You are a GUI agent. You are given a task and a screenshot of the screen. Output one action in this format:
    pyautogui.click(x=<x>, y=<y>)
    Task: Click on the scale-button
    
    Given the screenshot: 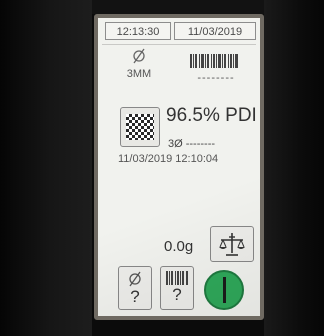 What is the action you would take?
    pyautogui.click(x=232, y=244)
    